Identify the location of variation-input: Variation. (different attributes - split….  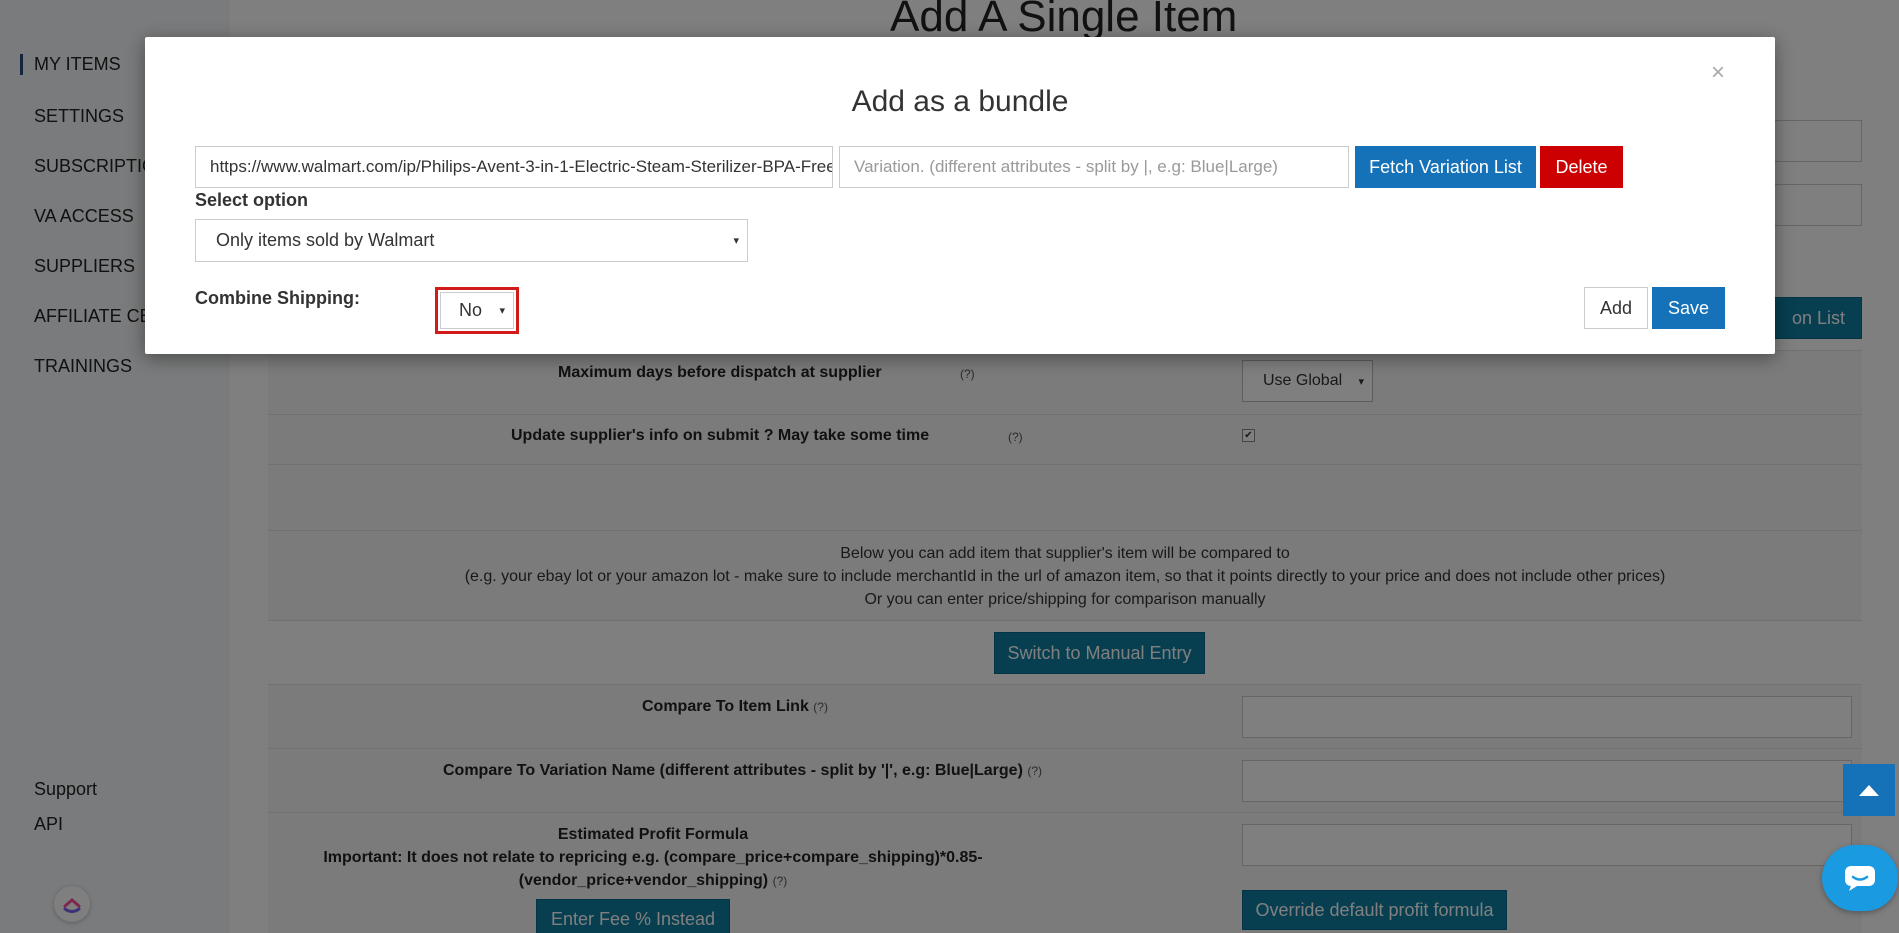
(1094, 167).